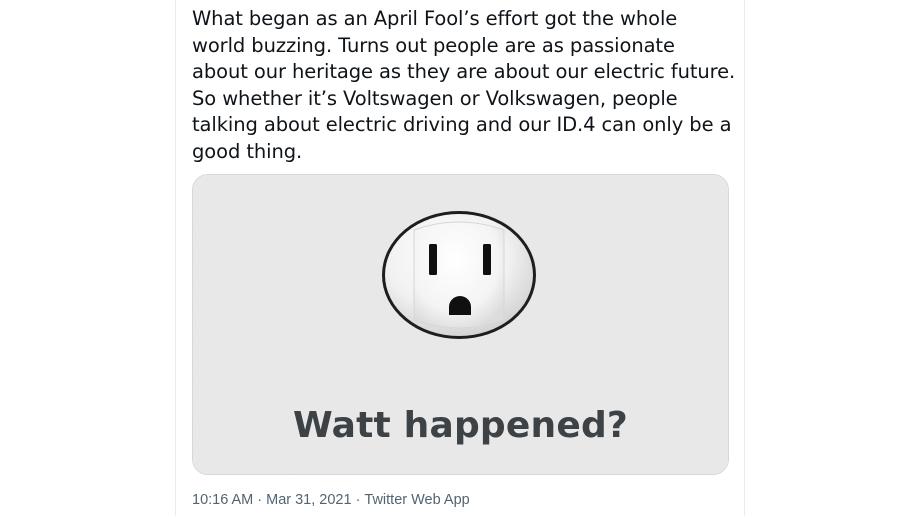 This screenshot has height=516, width=918. What do you see at coordinates (459, 275) in the screenshot?
I see `electrical-outlet-icon` at bounding box center [459, 275].